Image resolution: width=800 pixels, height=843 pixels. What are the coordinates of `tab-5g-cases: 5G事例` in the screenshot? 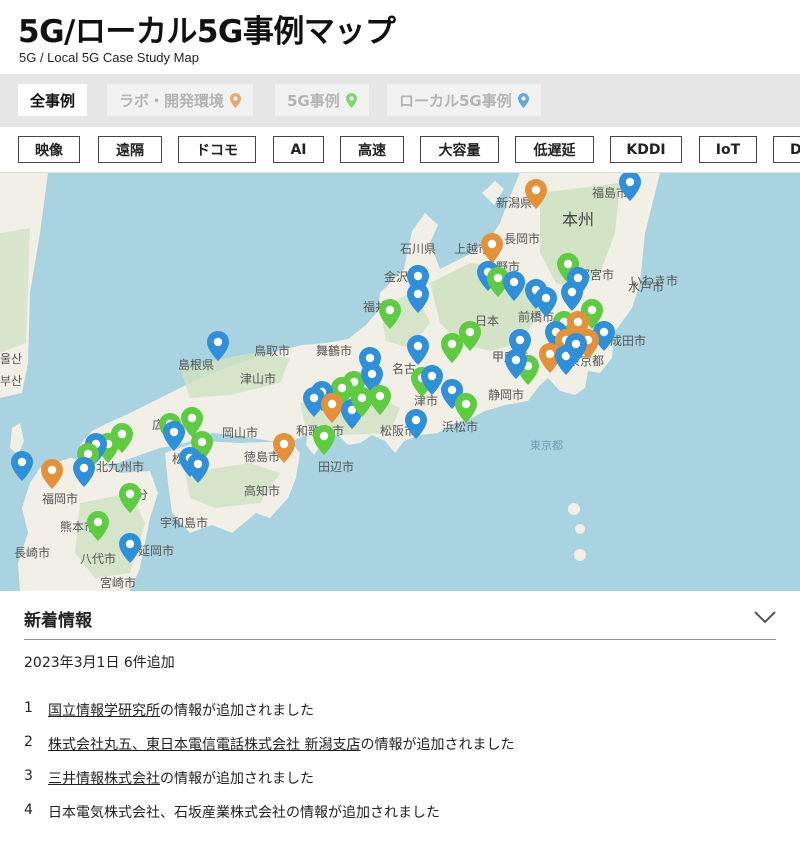 It's located at (322, 100).